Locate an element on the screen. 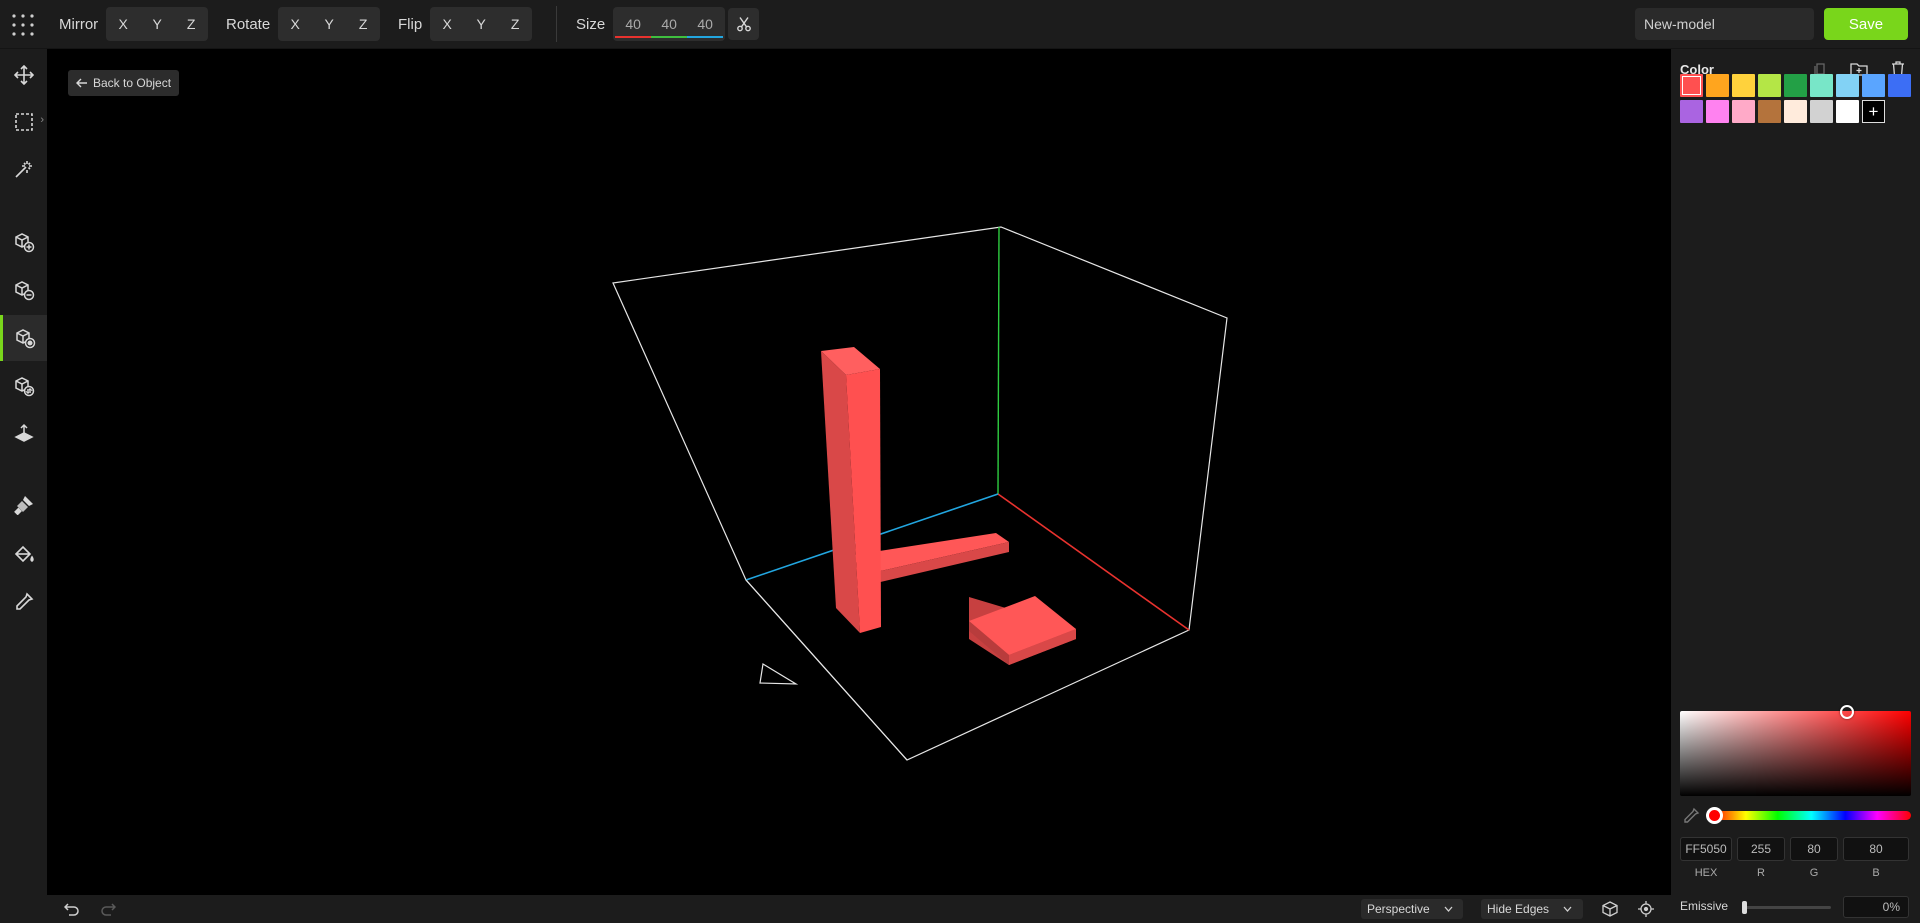  camera-marker-icon is located at coordinates (779, 674).